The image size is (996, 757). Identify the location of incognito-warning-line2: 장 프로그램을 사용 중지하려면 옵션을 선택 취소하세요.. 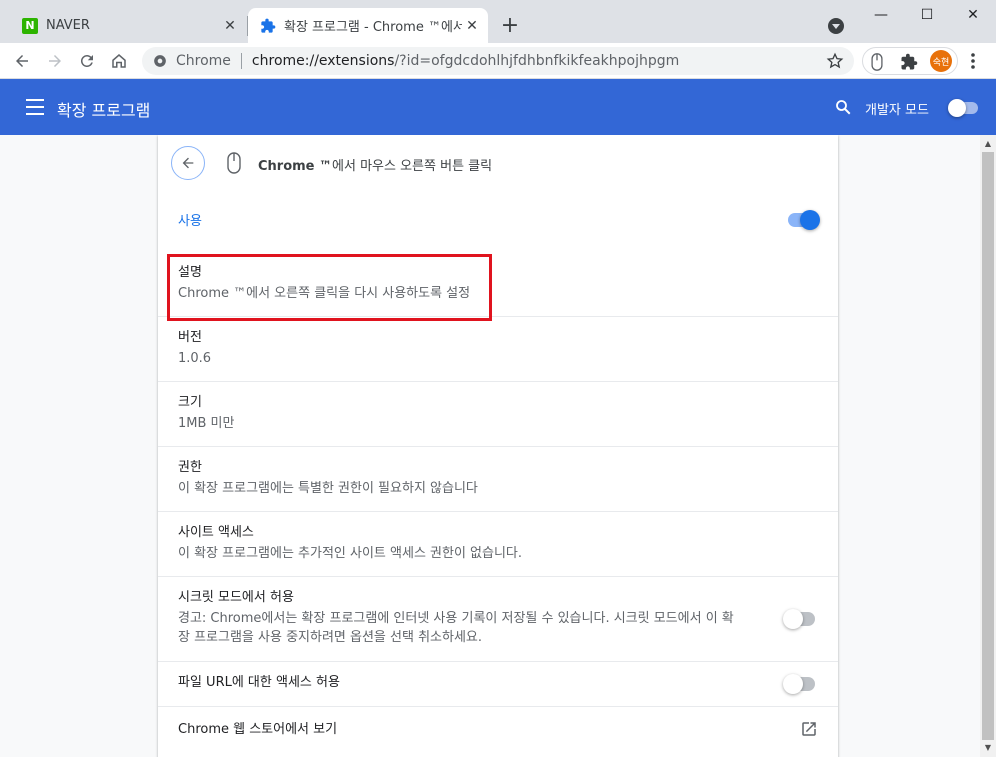
(330, 637).